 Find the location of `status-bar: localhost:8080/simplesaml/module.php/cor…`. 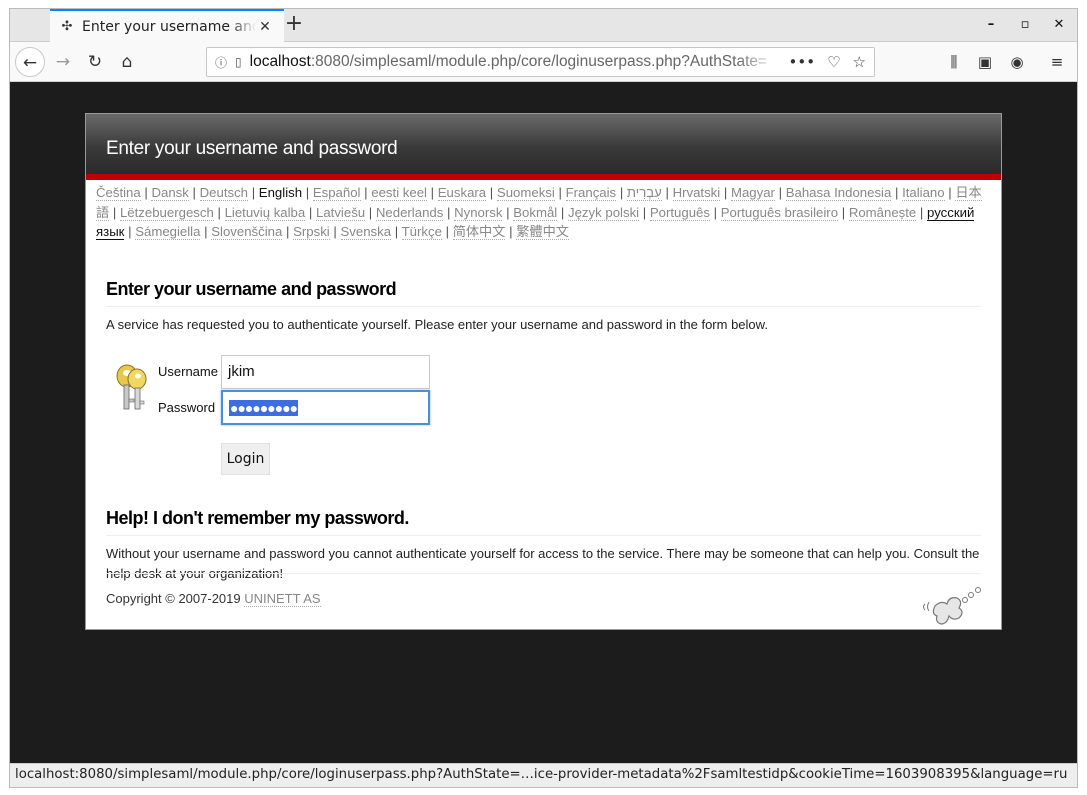

status-bar: localhost:8080/simplesaml/module.php/cor… is located at coordinates (543, 775).